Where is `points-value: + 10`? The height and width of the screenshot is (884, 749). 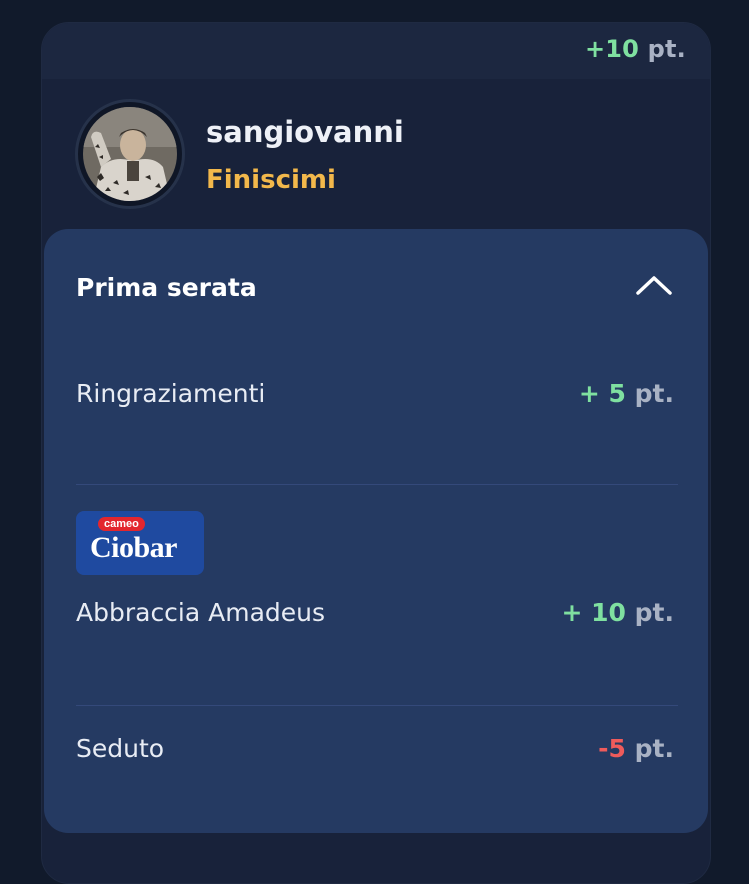
points-value: + 10 is located at coordinates (593, 612).